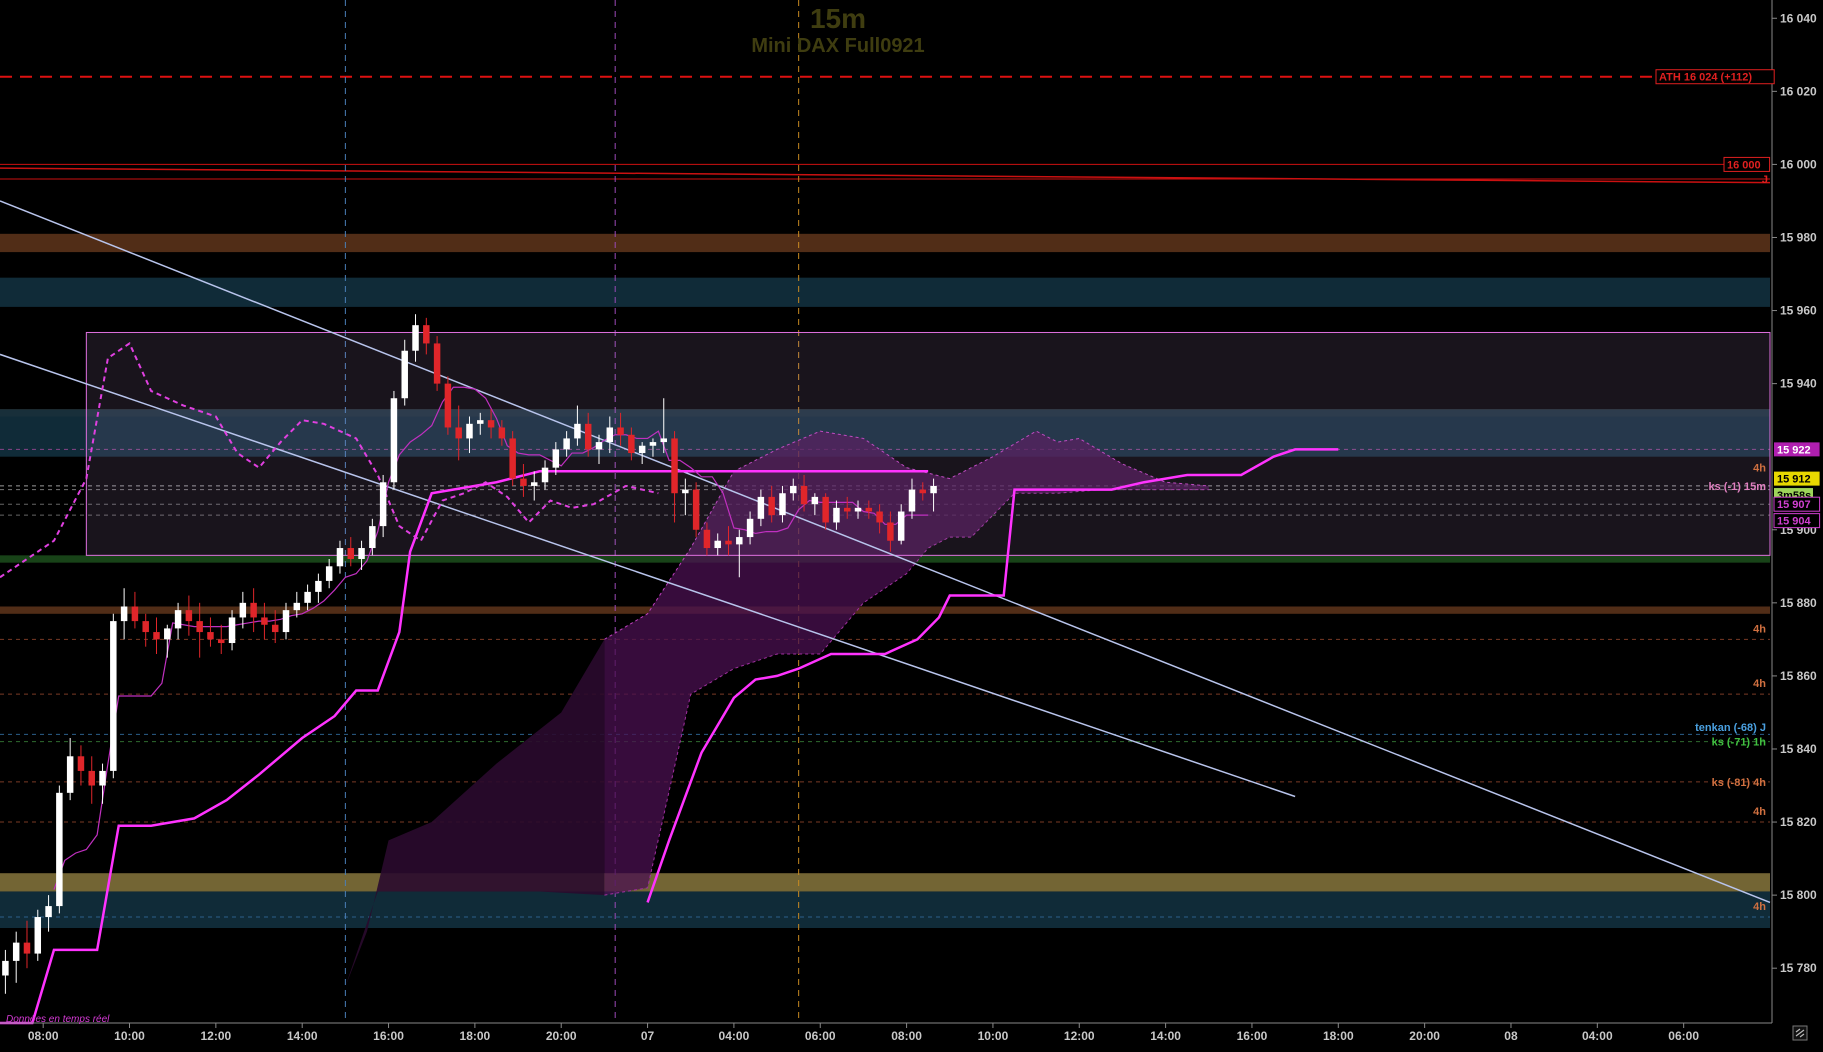 This screenshot has width=1823, height=1052. What do you see at coordinates (216, 1036) in the screenshot?
I see `time-tick-label: 12:00` at bounding box center [216, 1036].